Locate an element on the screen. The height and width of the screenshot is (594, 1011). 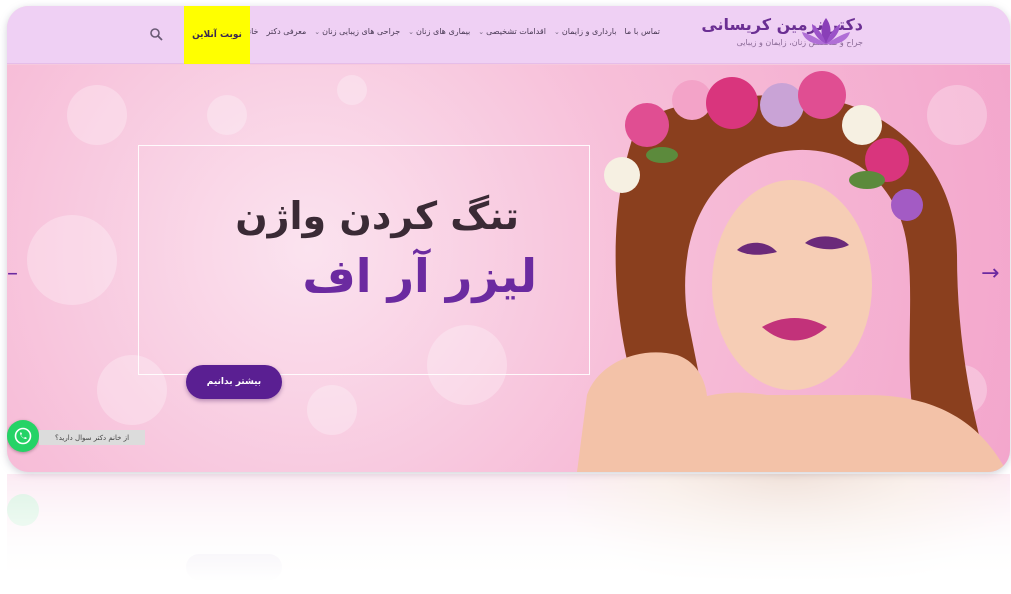
nav-label: معرفی دکتر is located at coordinates (286, 31).